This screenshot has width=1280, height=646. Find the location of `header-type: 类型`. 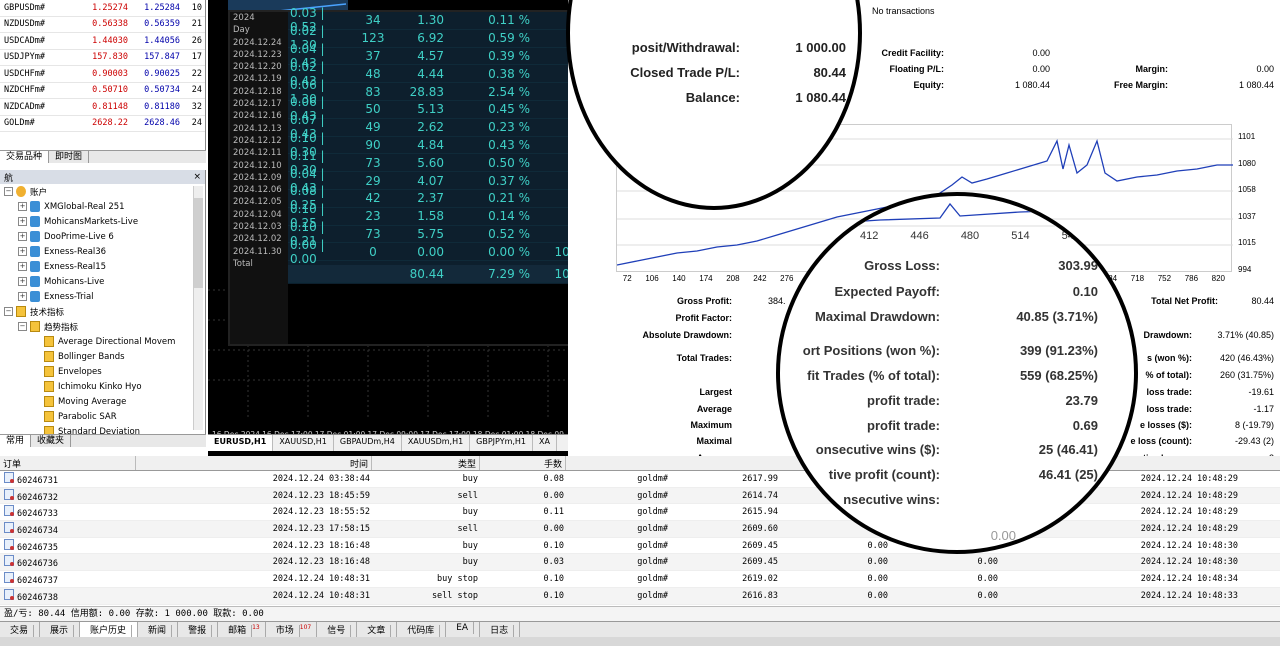

header-type: 类型 is located at coordinates (426, 463).